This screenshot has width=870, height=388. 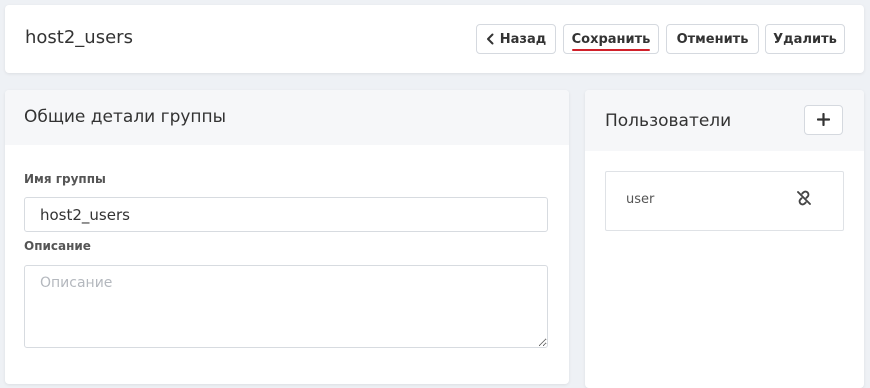 What do you see at coordinates (490, 39) in the screenshot?
I see `chevron-left-icon` at bounding box center [490, 39].